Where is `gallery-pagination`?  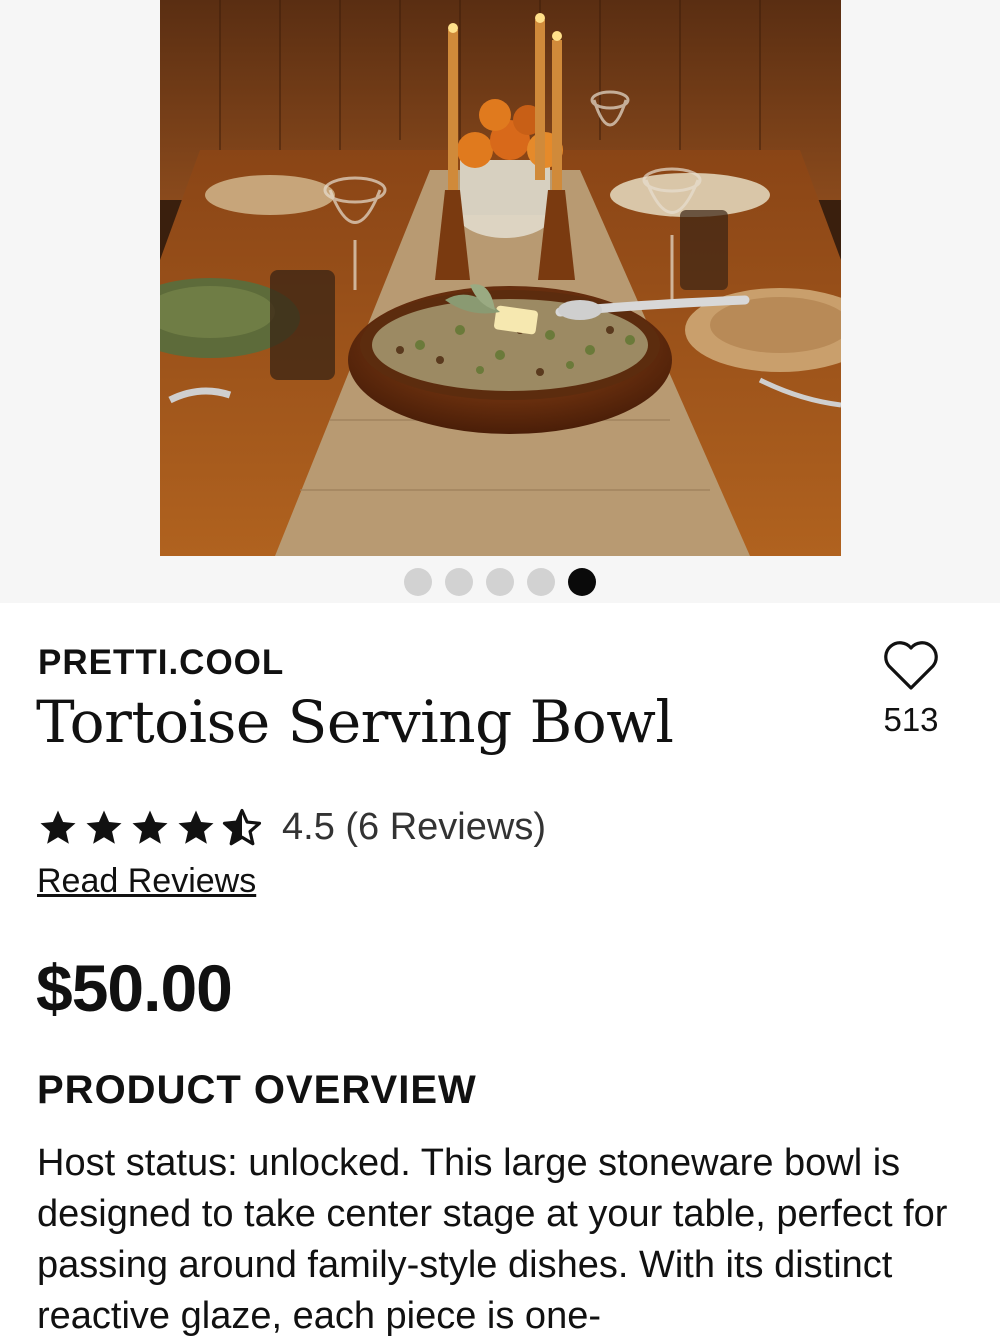 gallery-pagination is located at coordinates (500, 582).